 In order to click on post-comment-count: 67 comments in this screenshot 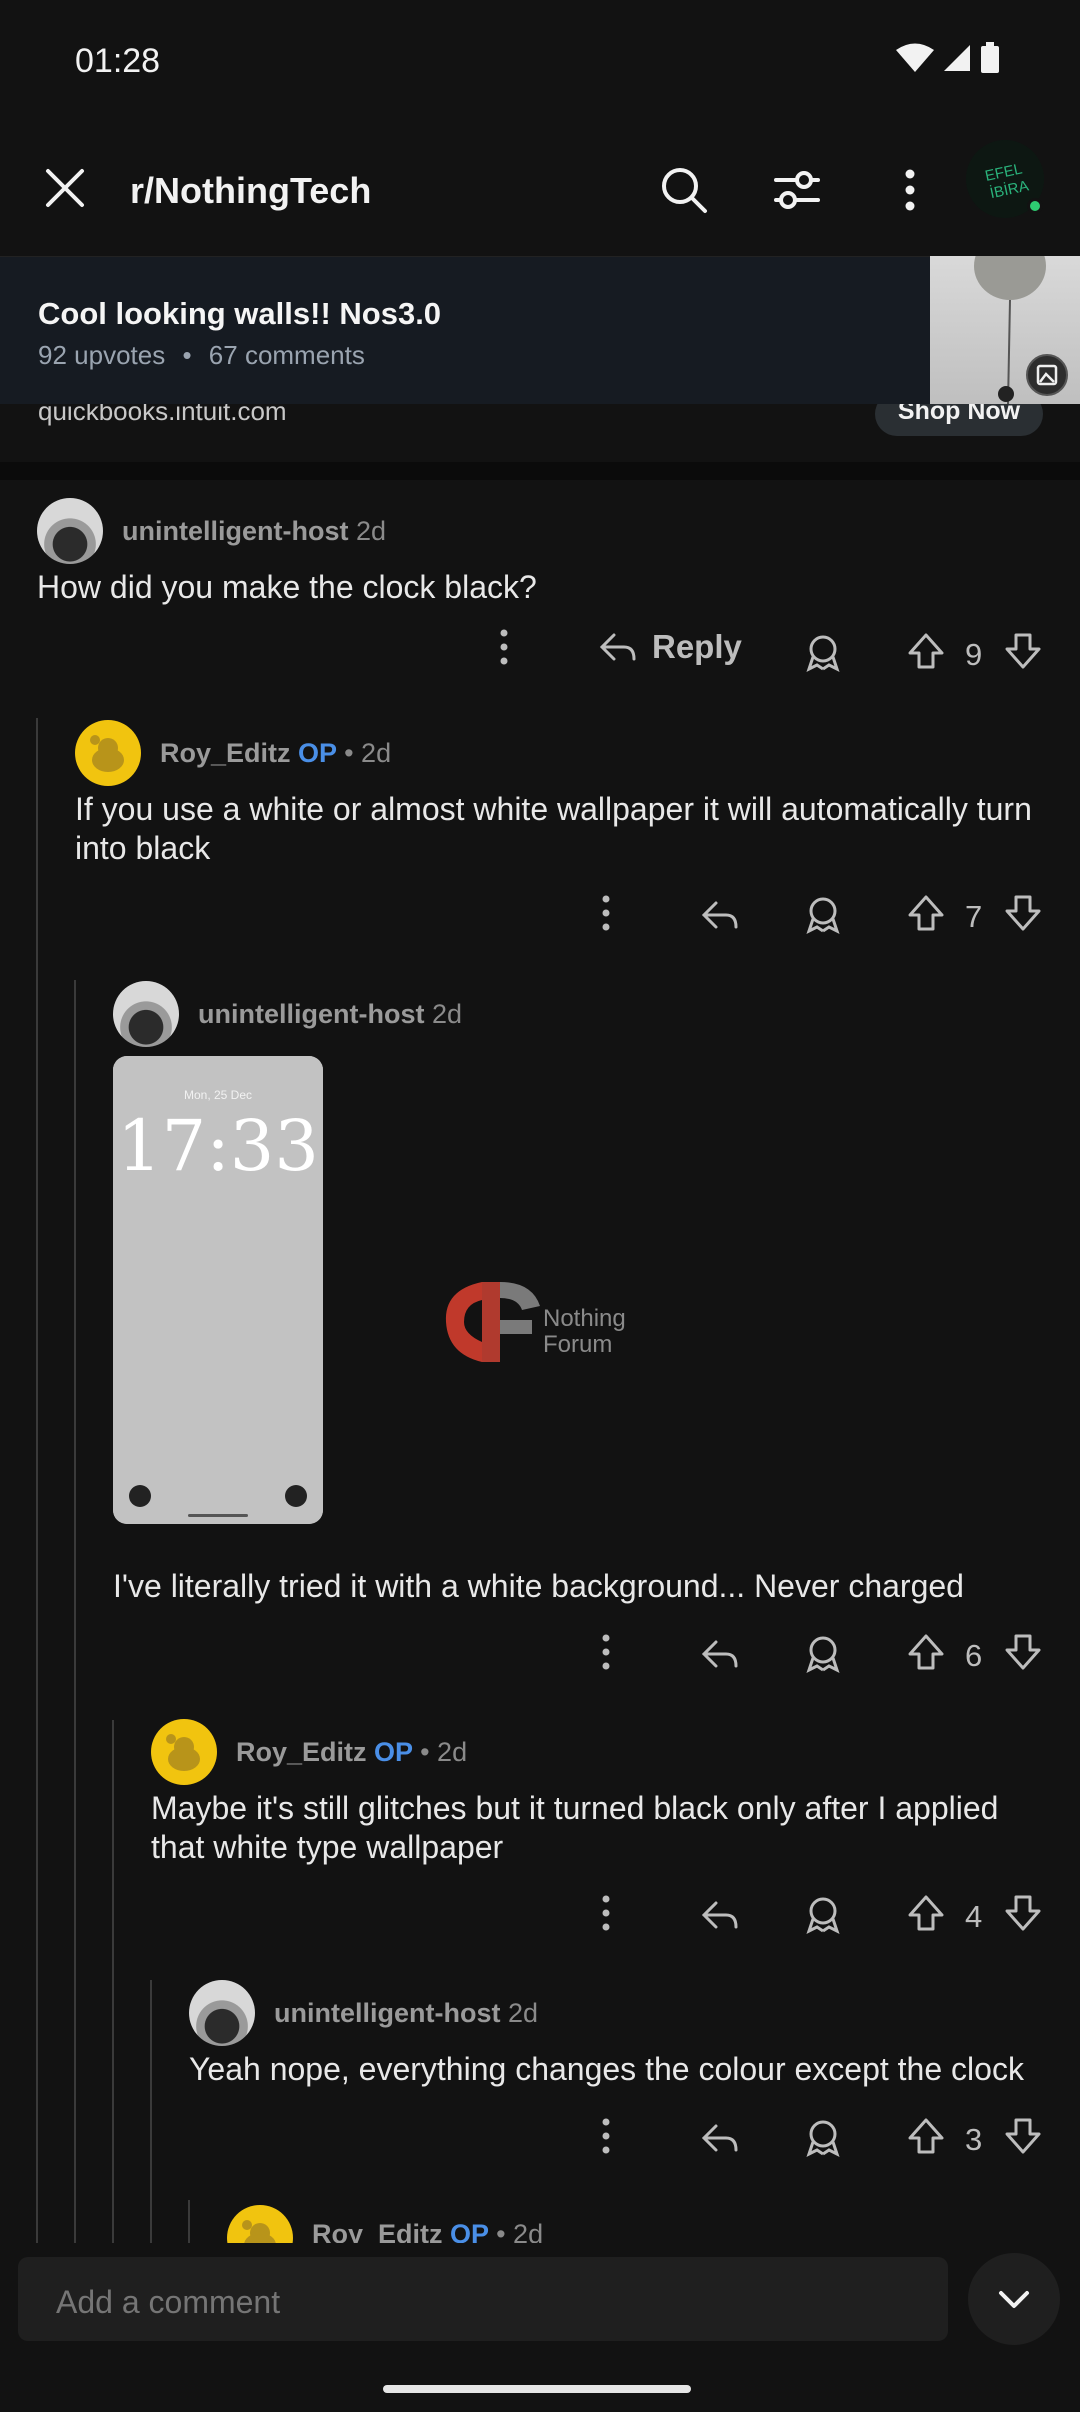, I will do `click(286, 355)`.